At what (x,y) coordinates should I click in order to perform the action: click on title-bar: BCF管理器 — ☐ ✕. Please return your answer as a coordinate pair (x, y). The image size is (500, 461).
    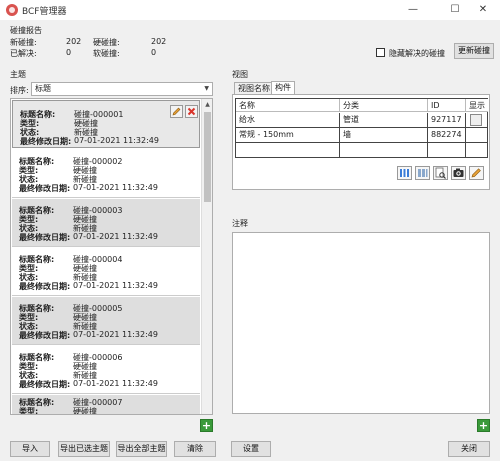
    Looking at the image, I should click on (250, 10).